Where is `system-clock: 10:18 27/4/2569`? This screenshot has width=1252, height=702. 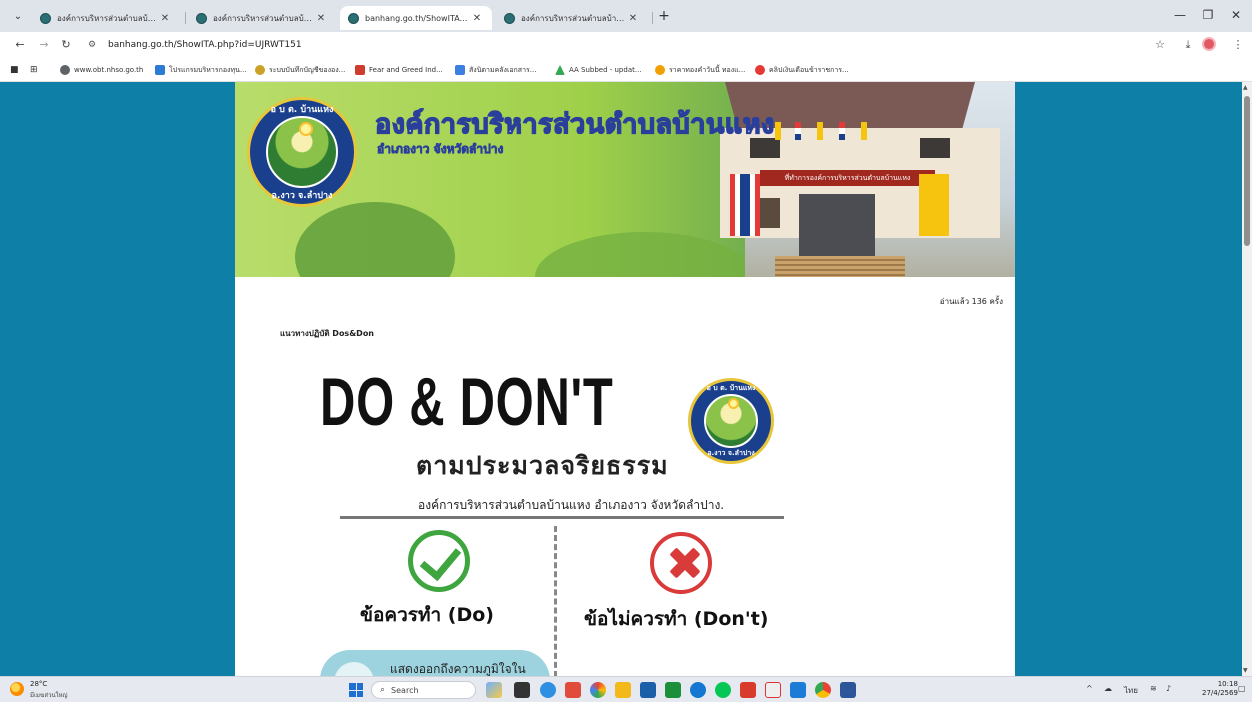
system-clock: 10:18 27/4/2569 is located at coordinates (1220, 689).